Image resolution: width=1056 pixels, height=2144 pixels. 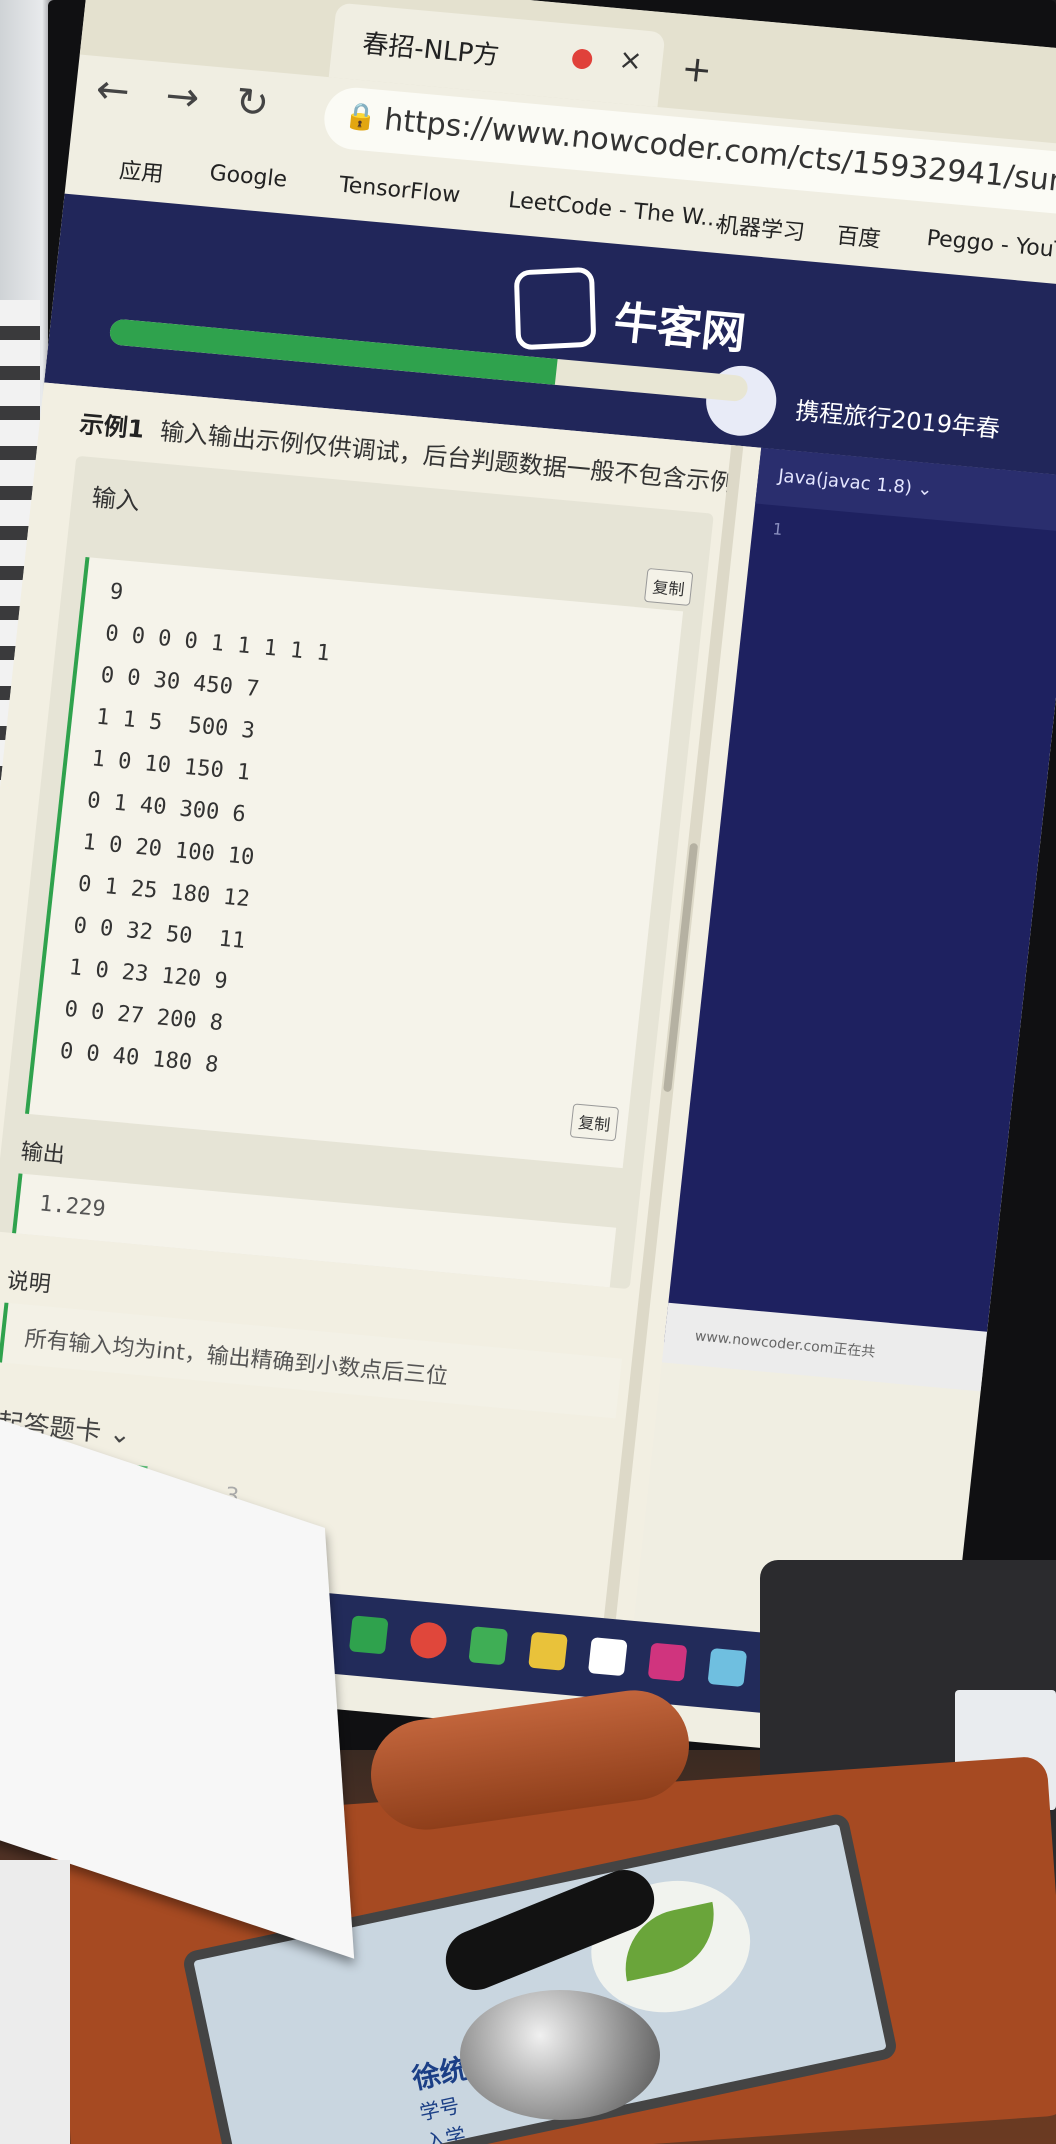 I want to click on reload-icon: ↻, so click(x=252, y=103).